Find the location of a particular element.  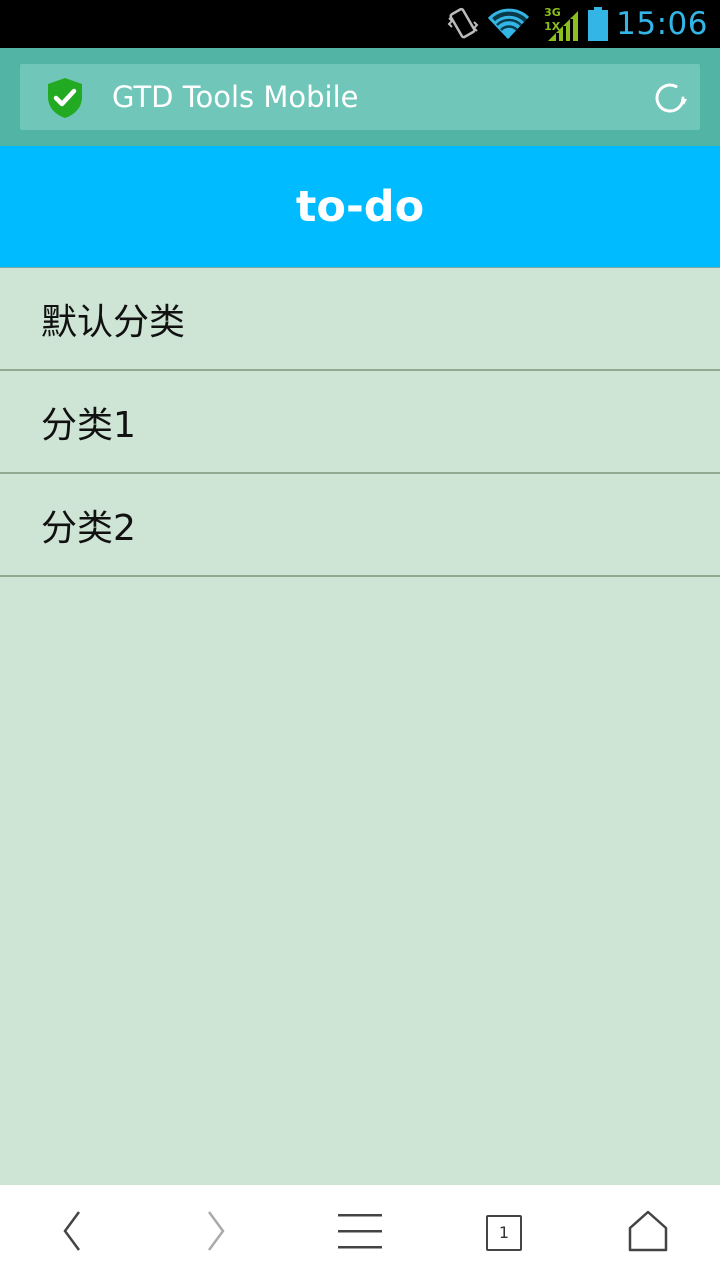

network-type-top: 3G is located at coordinates (552, 12).